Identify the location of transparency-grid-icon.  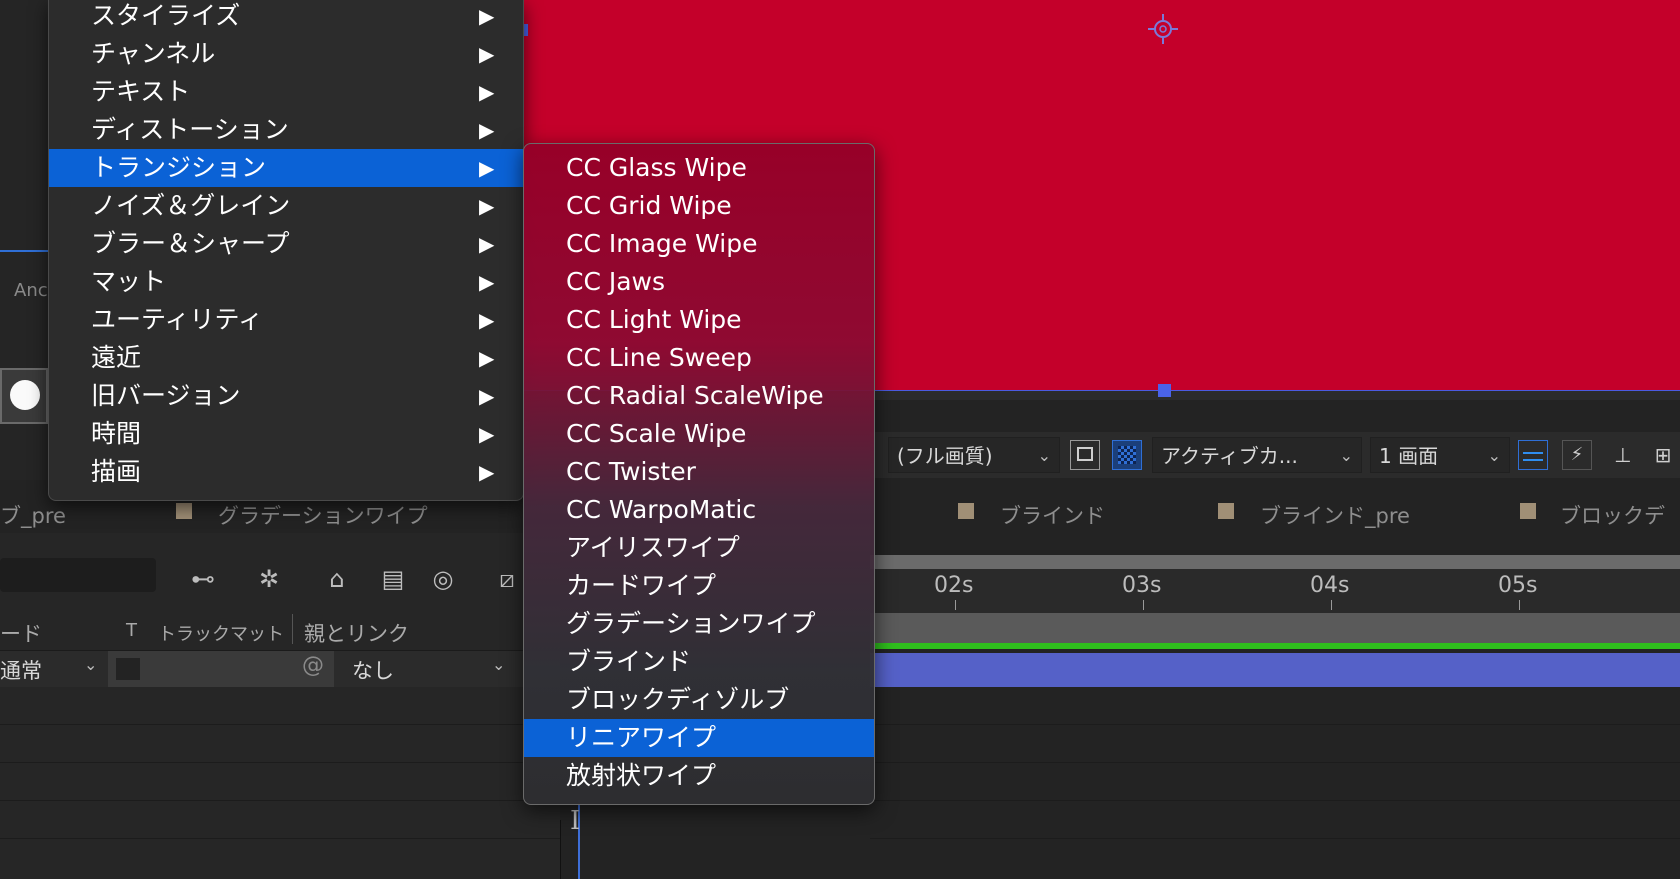
(1127, 455).